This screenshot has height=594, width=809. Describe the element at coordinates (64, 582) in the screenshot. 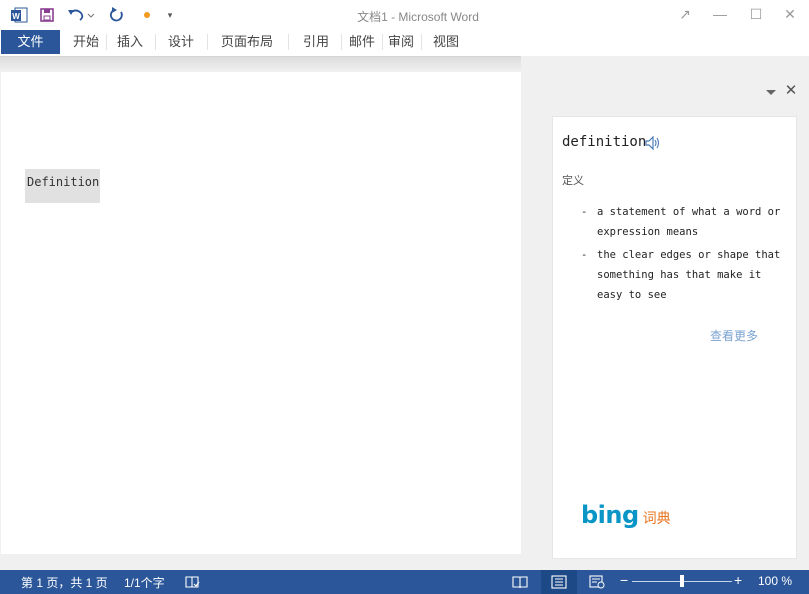

I see `page-count-status: 第 1 页，共 1 页` at that location.